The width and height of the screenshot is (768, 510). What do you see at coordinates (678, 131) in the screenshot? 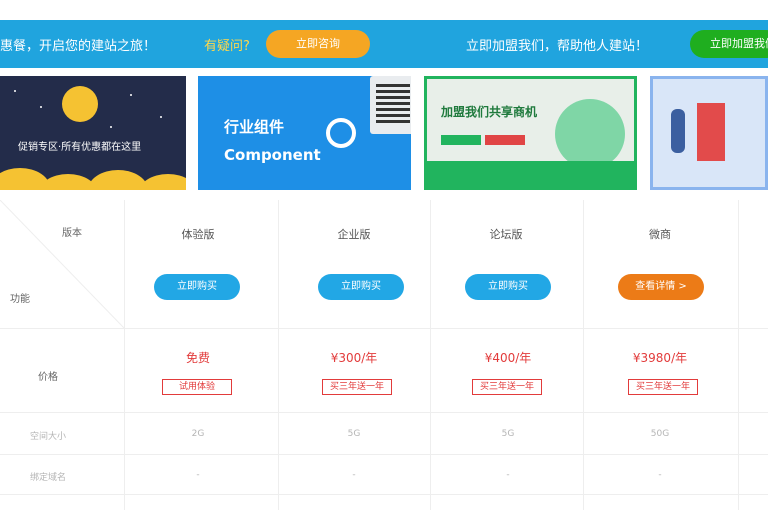
I see `person-illustration` at bounding box center [678, 131].